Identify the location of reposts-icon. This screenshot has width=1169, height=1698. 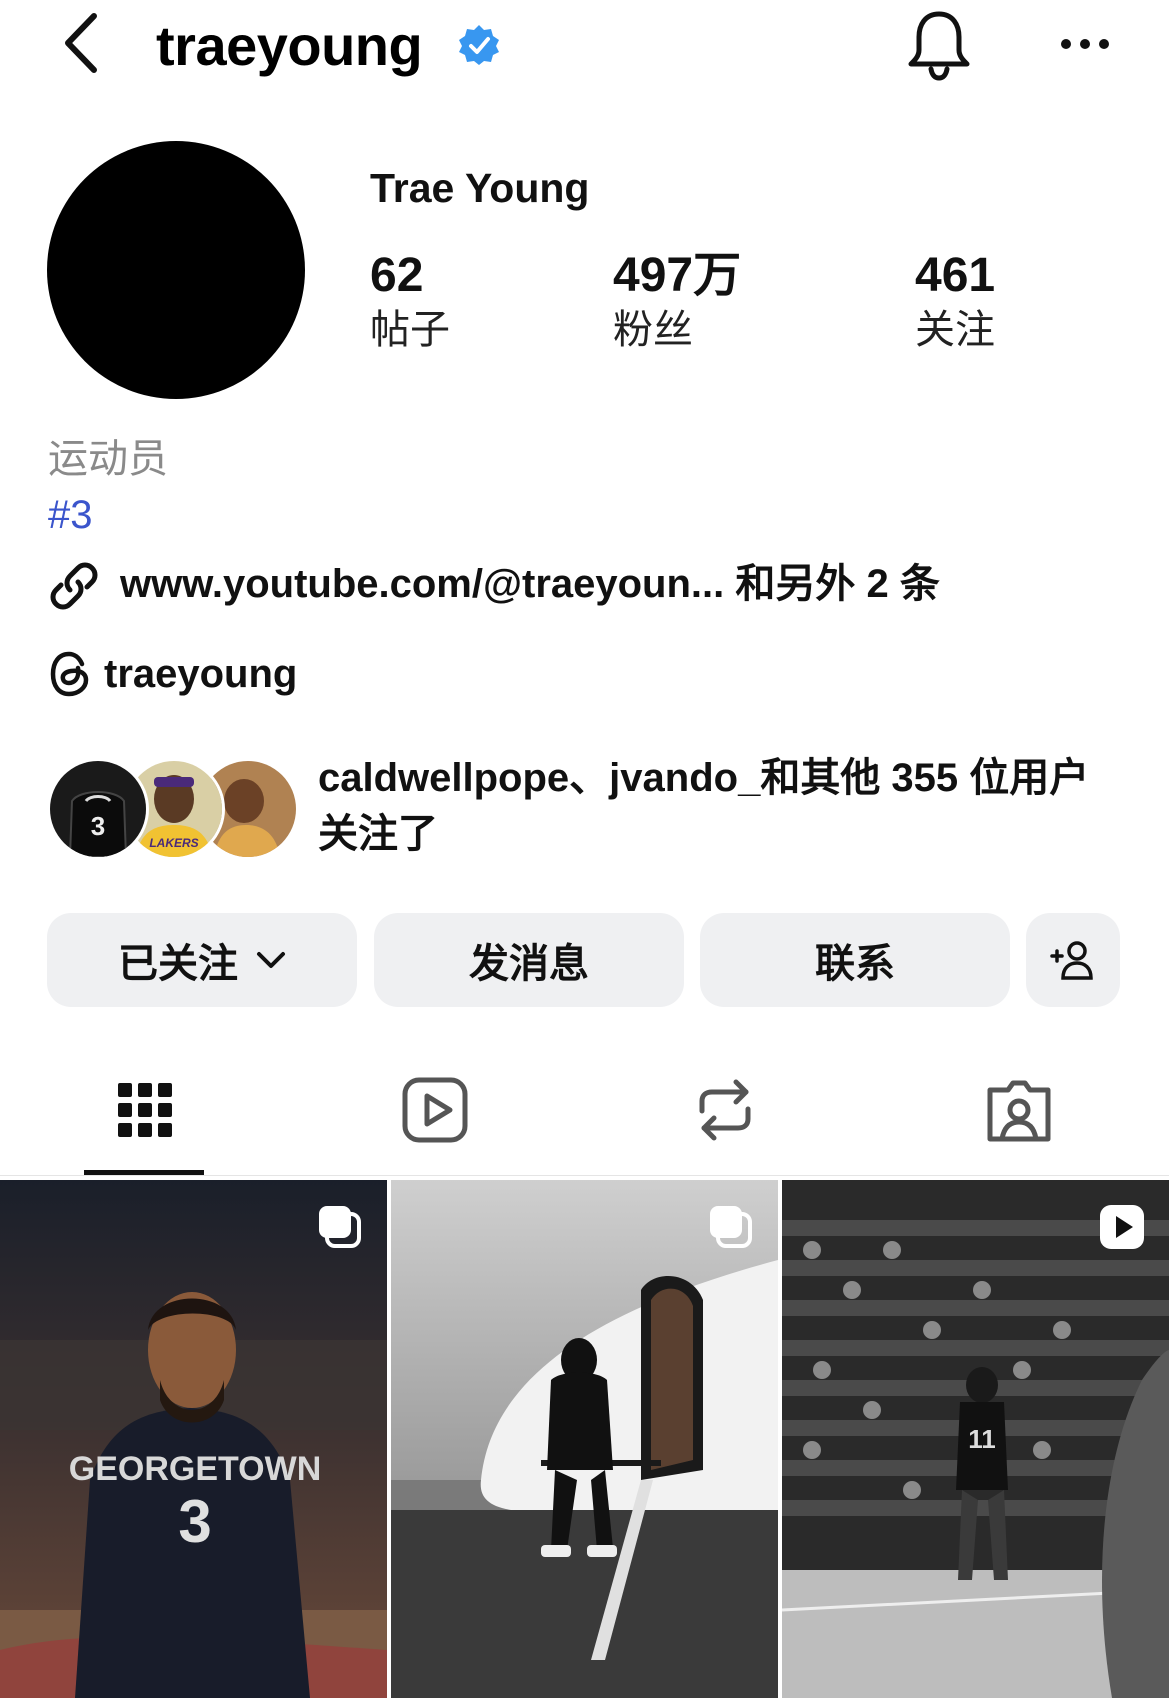
(725, 1110).